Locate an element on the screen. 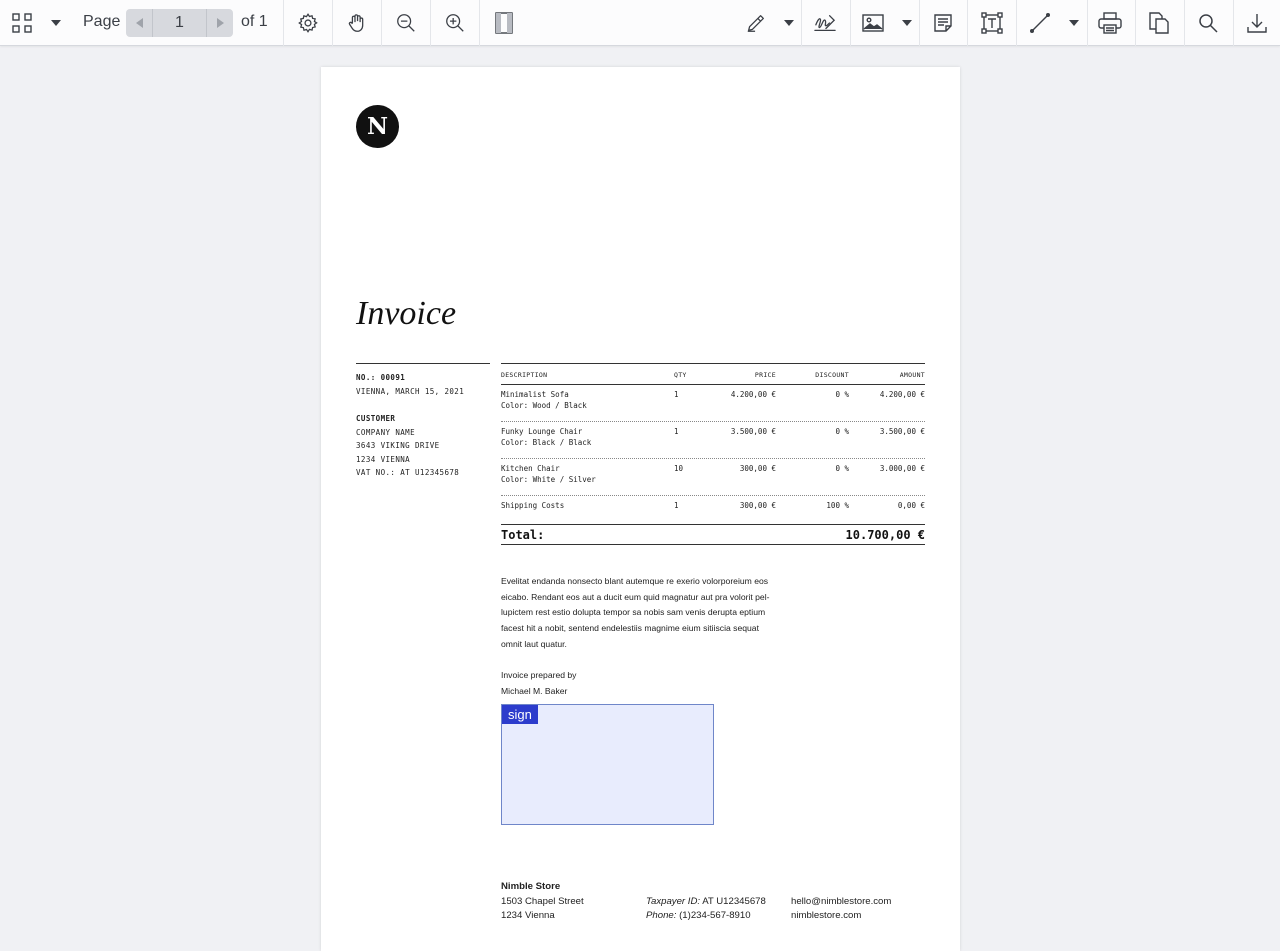  invoice-date: VIENNA, MARCH 15, 2021 is located at coordinates (410, 391).